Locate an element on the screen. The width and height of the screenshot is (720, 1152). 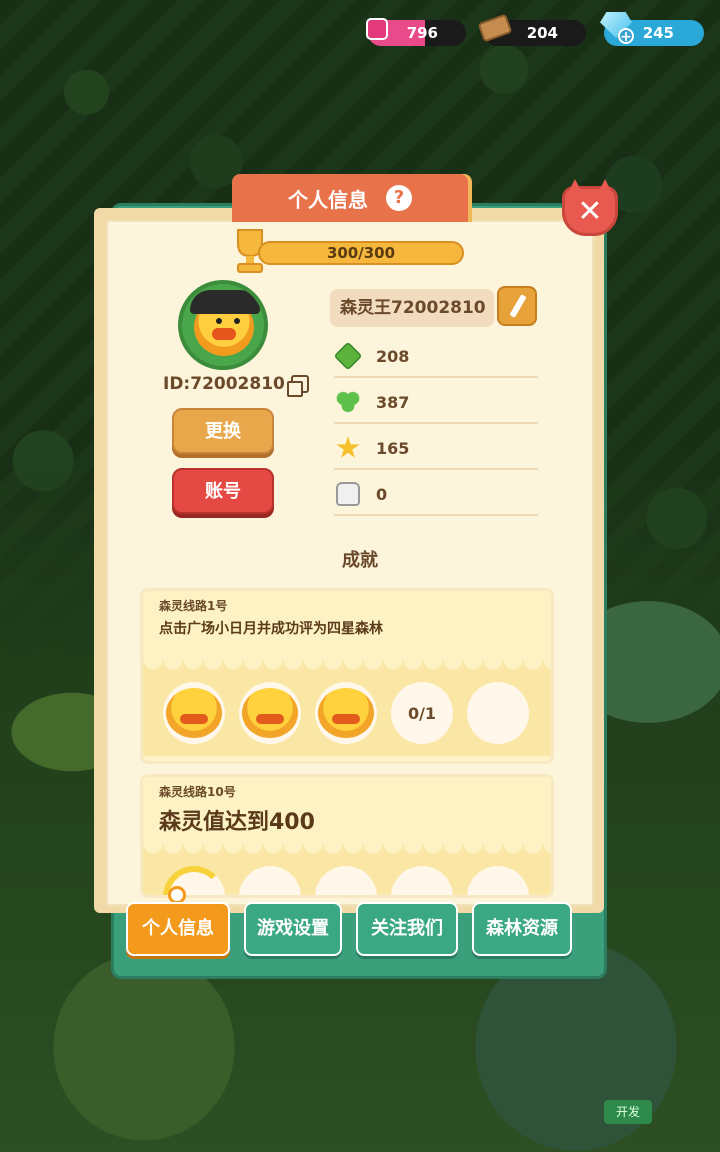
stat-row-star: 165 is located at coordinates (436, 449).